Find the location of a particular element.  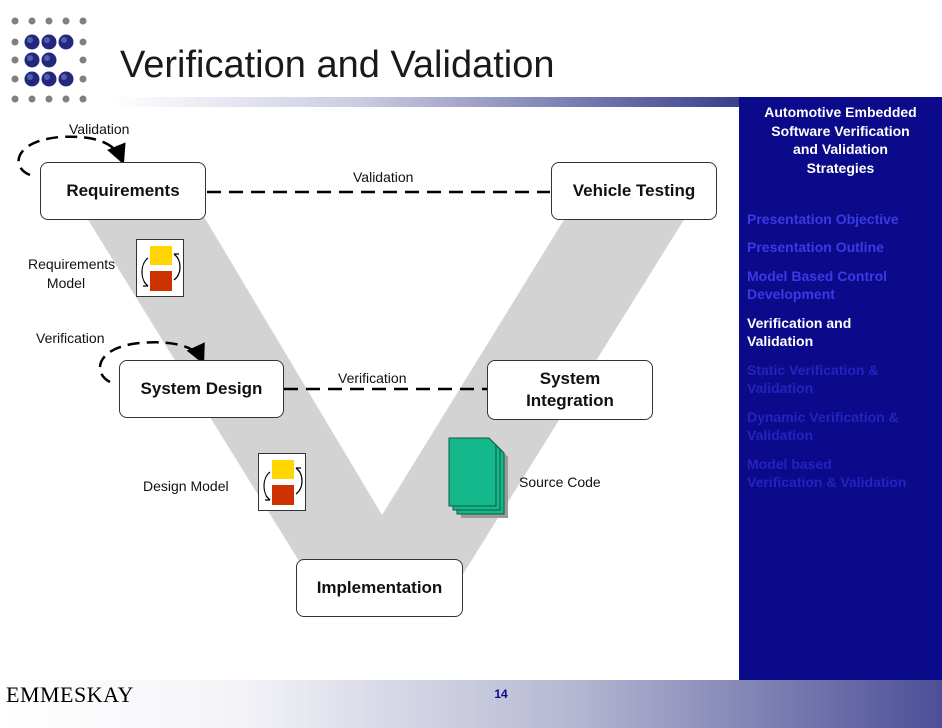

validation-link-label: Validation is located at coordinates (383, 177).